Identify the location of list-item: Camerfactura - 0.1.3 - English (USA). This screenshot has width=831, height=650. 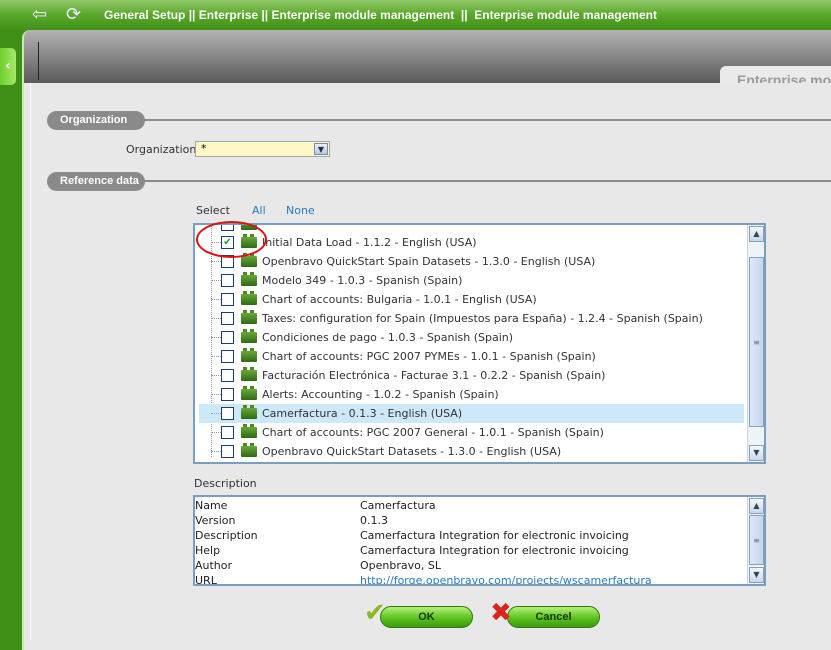
(471, 413).